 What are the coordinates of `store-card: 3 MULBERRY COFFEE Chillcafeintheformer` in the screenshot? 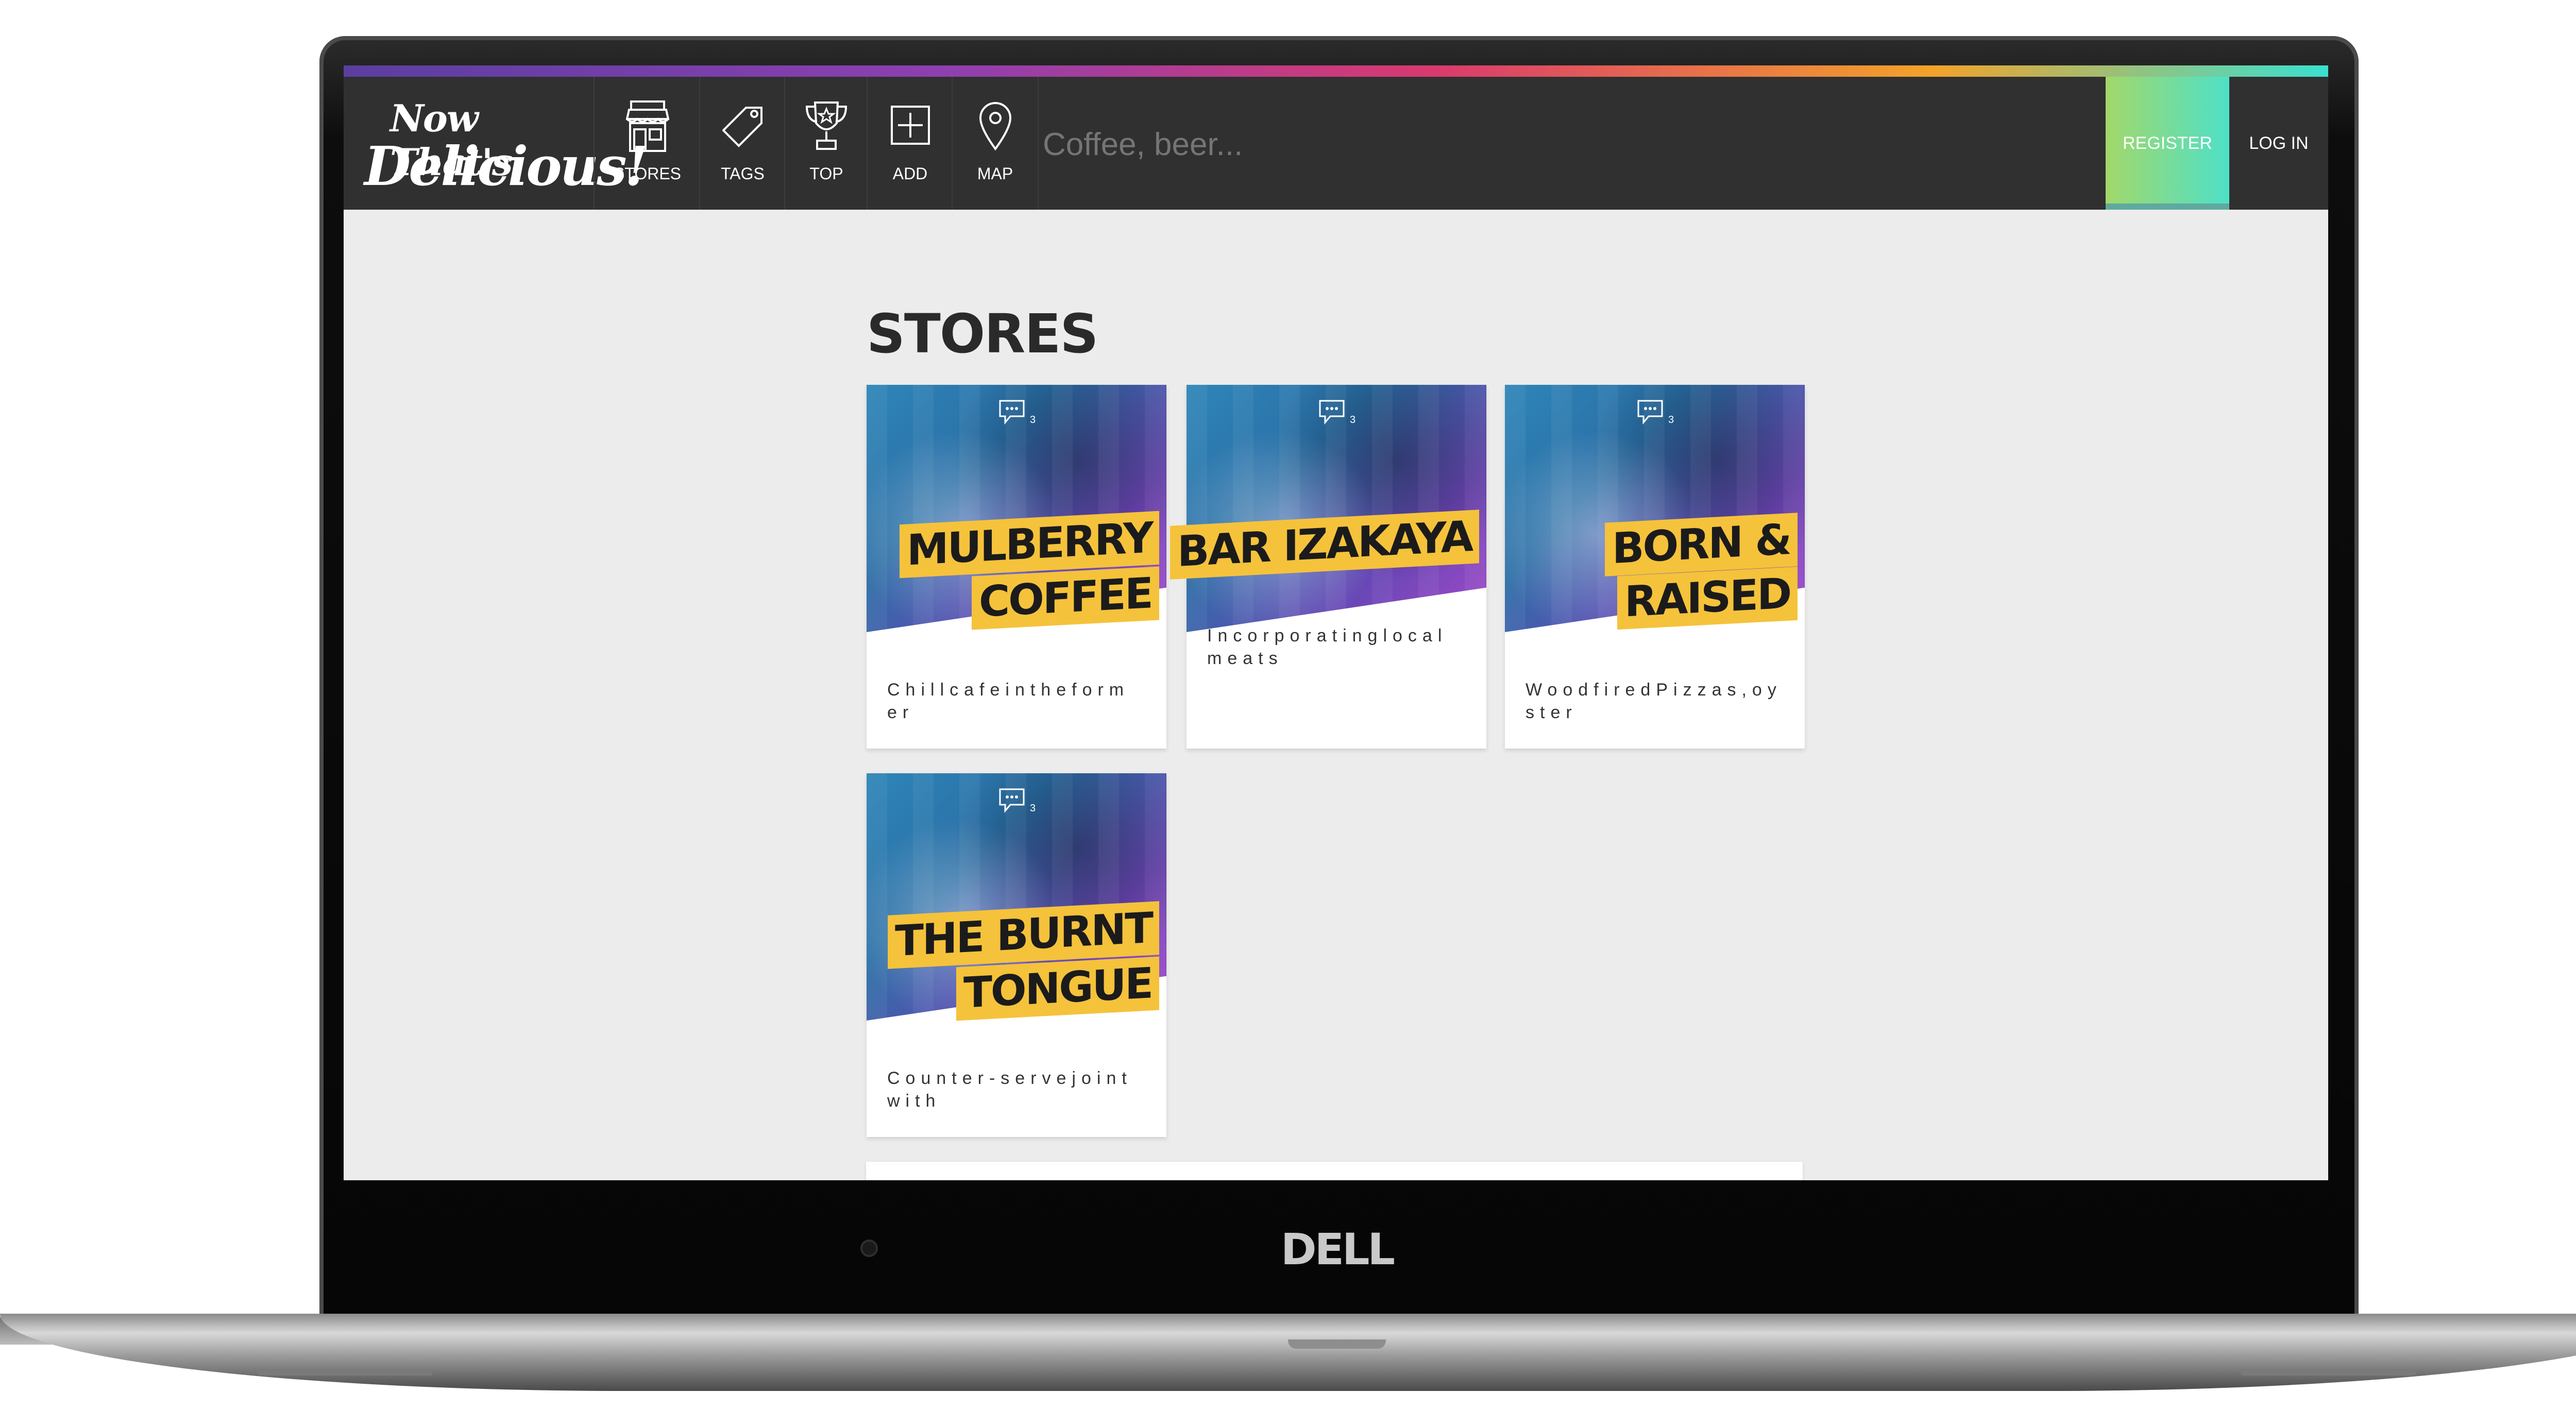 It's located at (1017, 567).